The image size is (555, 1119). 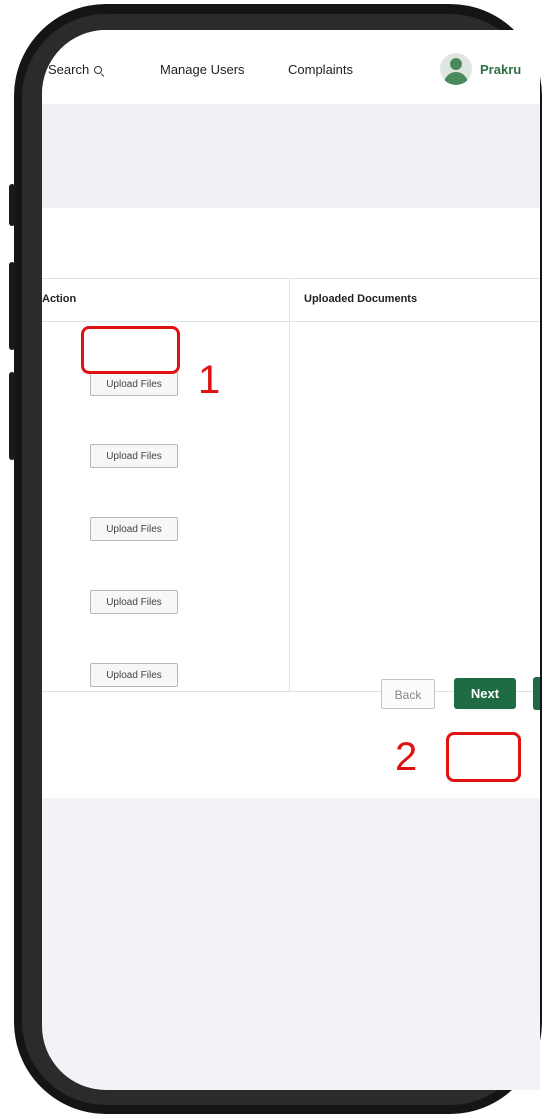 I want to click on column-header-uploaded-documents: Uploaded Documents, so click(x=361, y=299).